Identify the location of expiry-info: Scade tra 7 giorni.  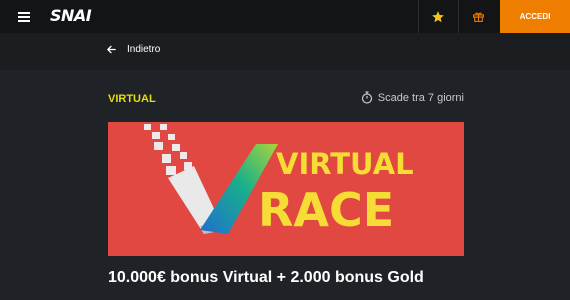
(412, 97).